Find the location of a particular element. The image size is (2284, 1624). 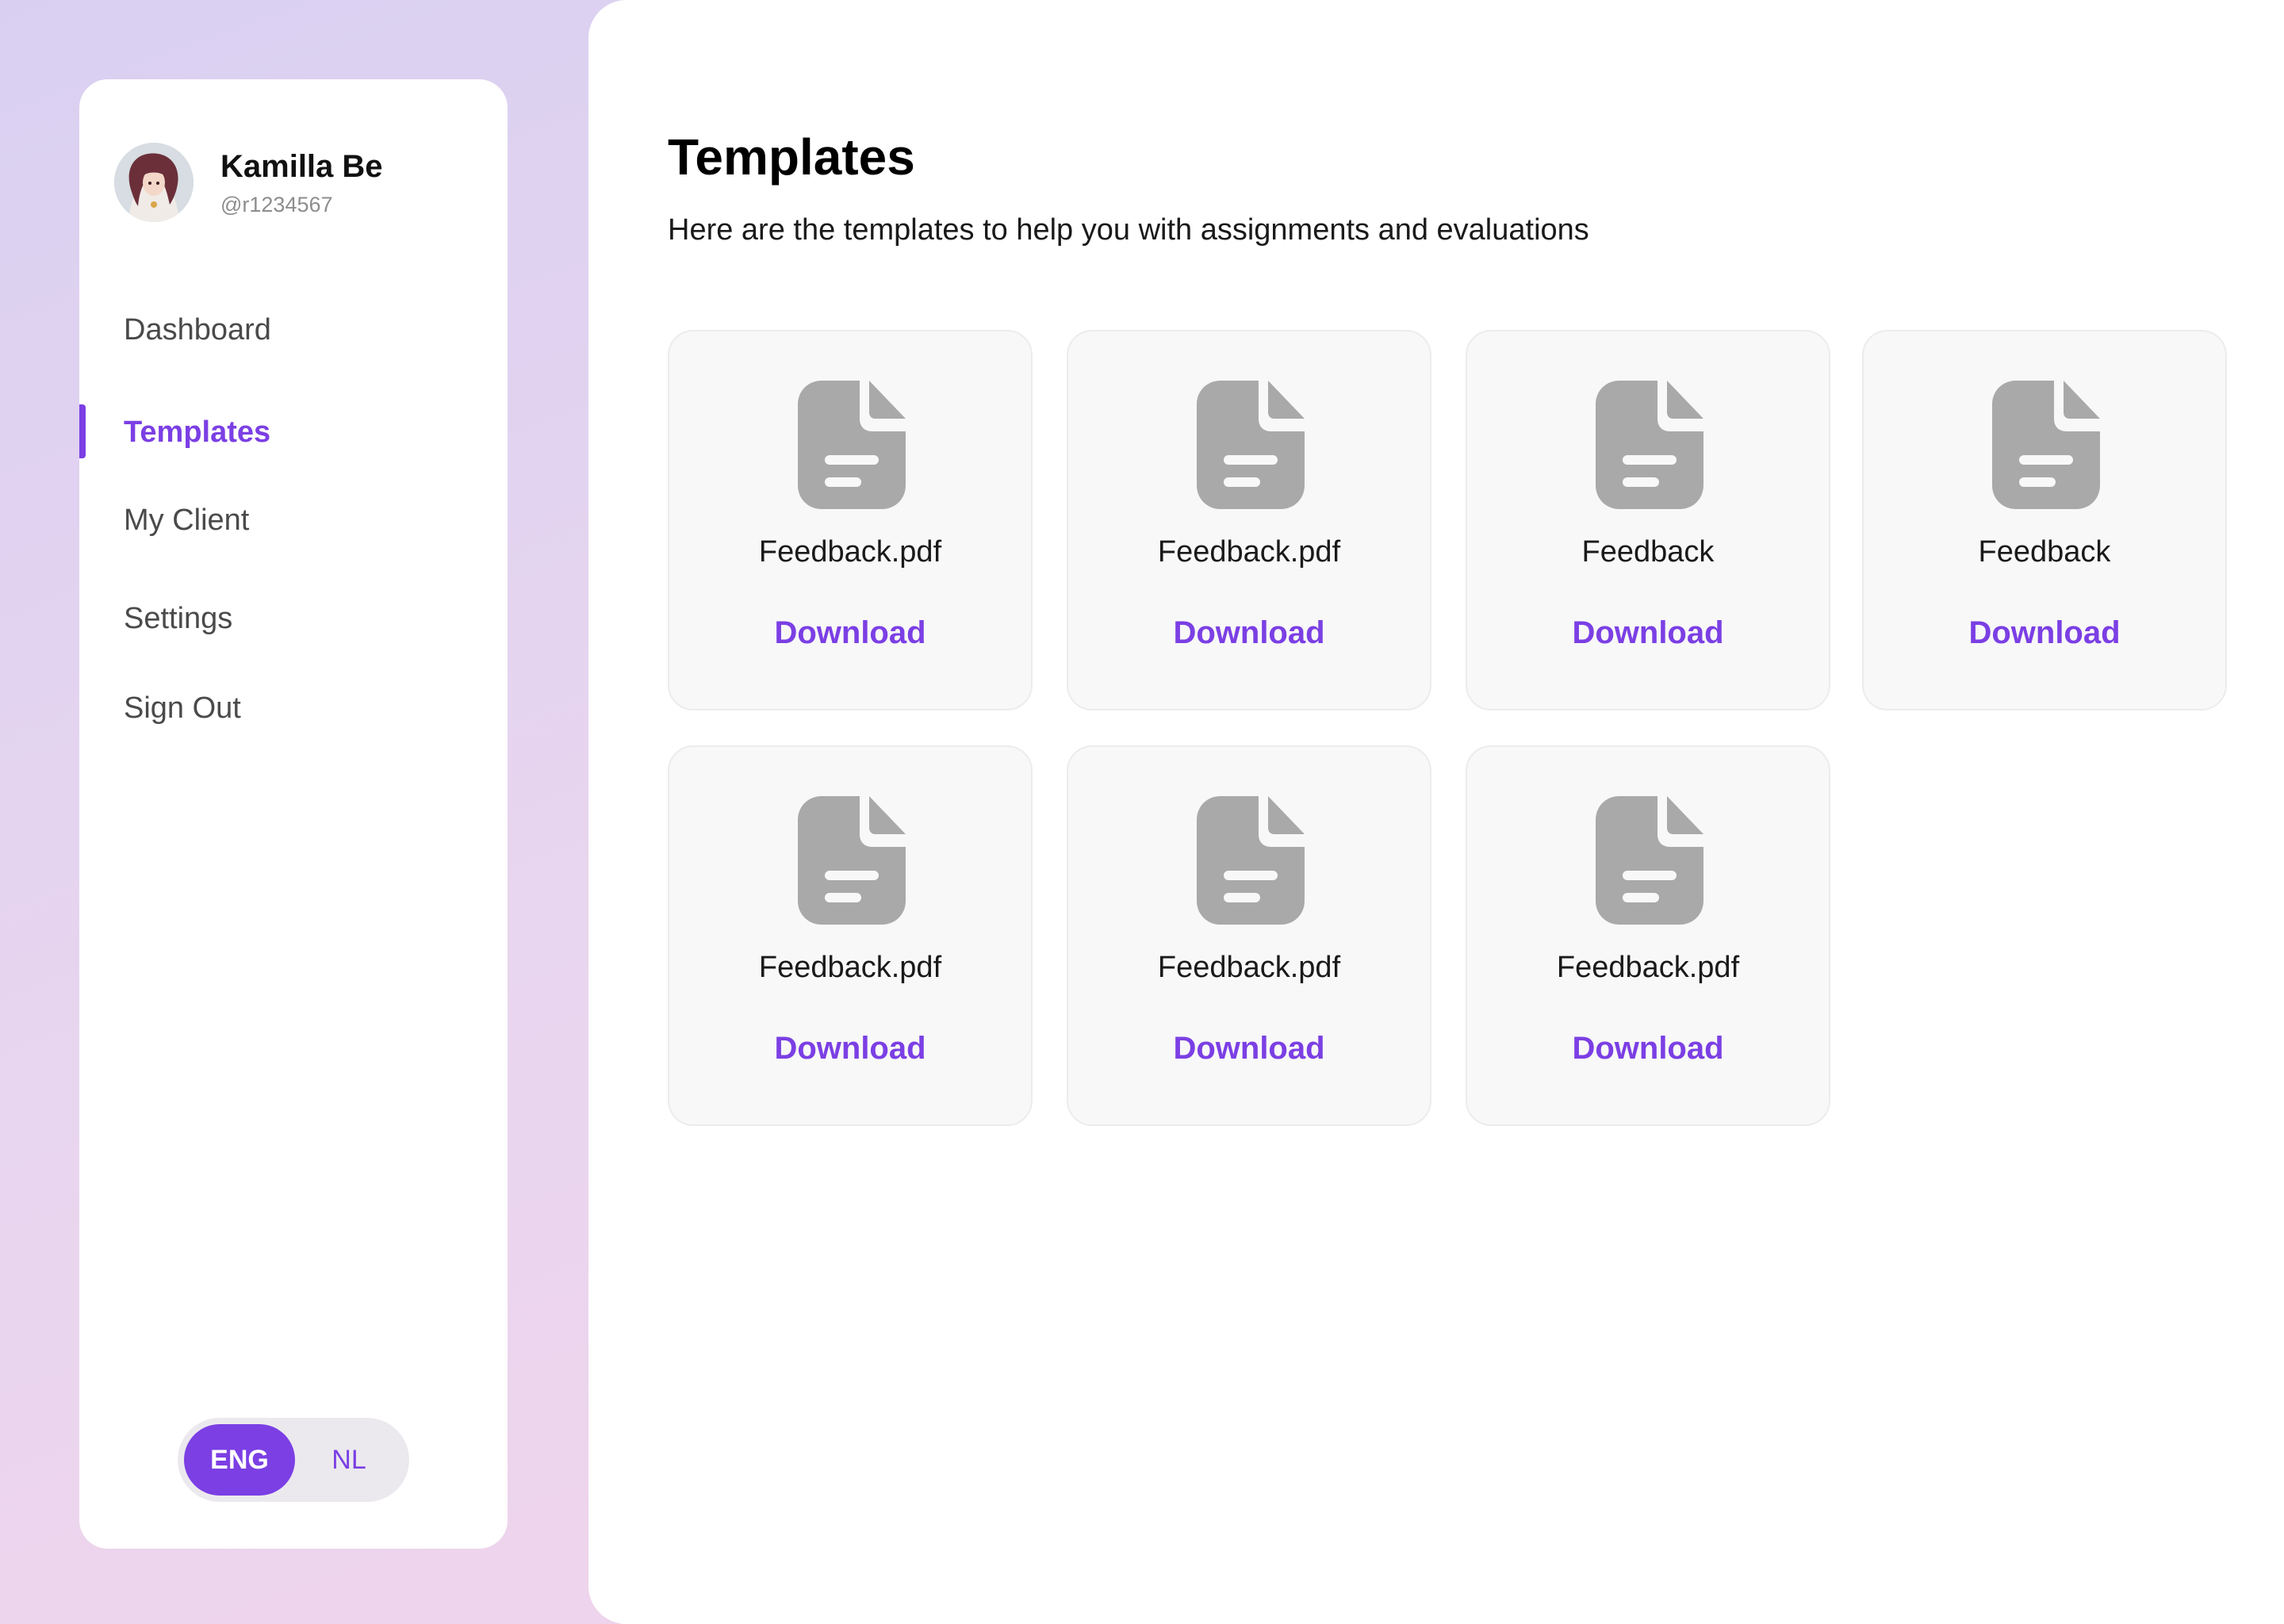

page-title: Templates is located at coordinates (791, 157).